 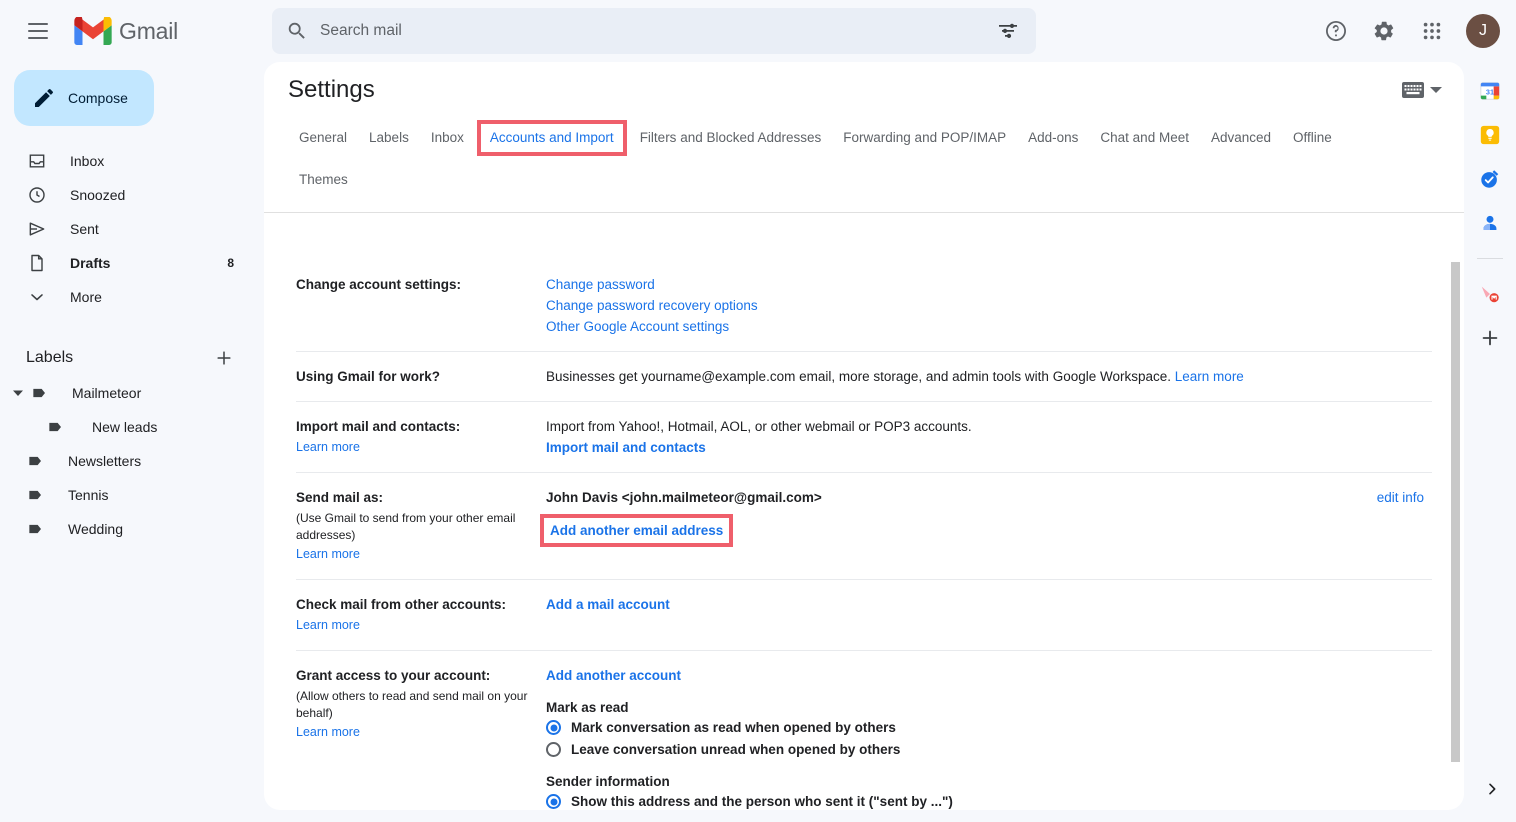 I want to click on gmail-for-work-learn-more-link: Learn more, so click(x=1209, y=376).